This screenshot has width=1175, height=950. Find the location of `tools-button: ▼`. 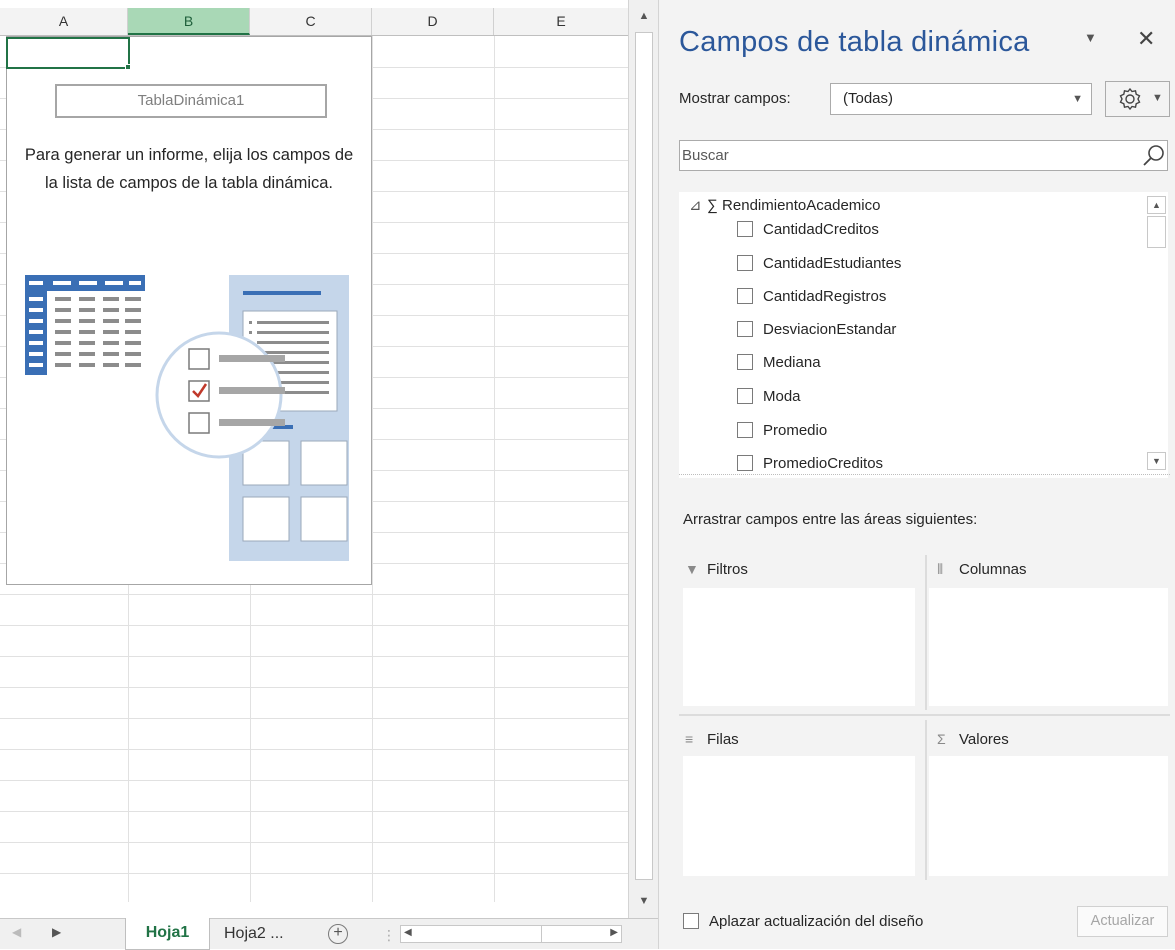

tools-button: ▼ is located at coordinates (1137, 99).